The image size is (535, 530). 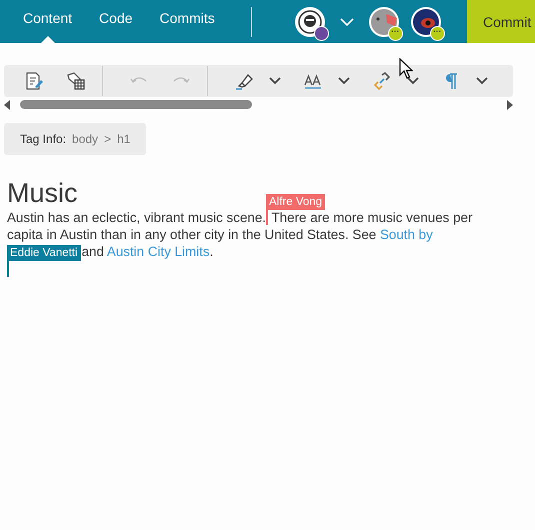 I want to click on highlighter-icon, so click(x=244, y=81).